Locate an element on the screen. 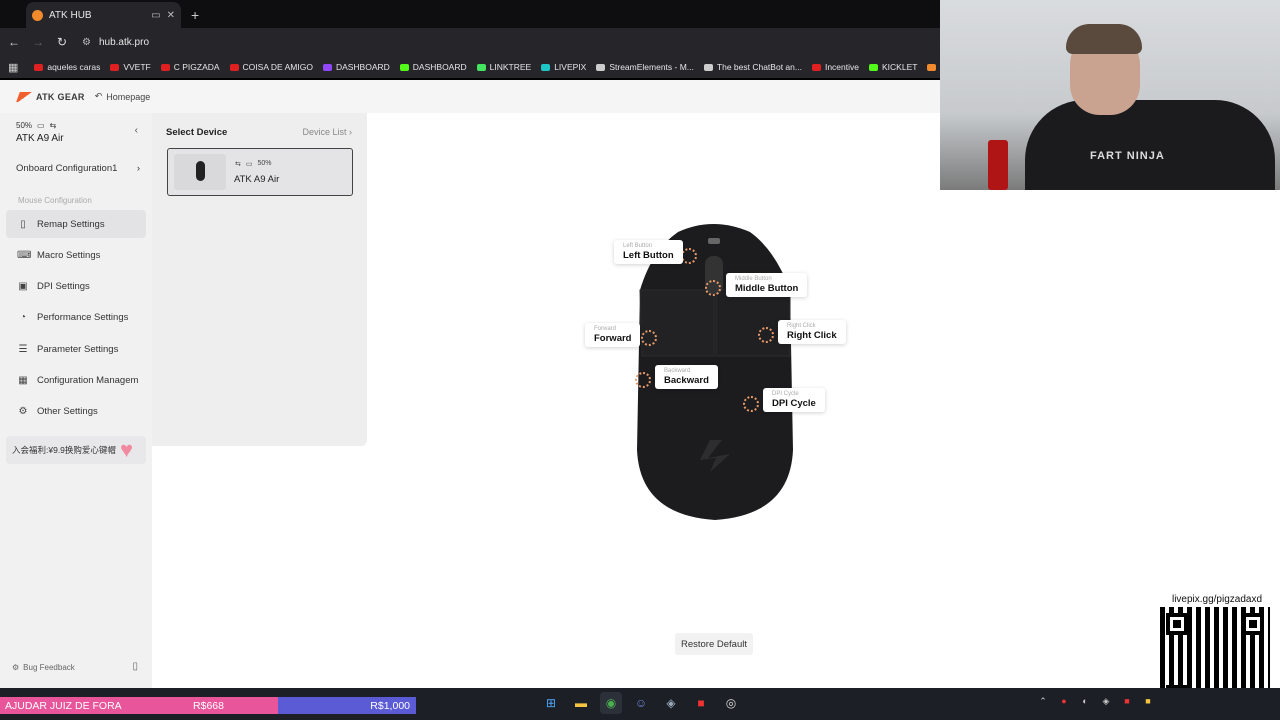 The height and width of the screenshot is (720, 1280). restore-default-button: Restore Default is located at coordinates (714, 644).